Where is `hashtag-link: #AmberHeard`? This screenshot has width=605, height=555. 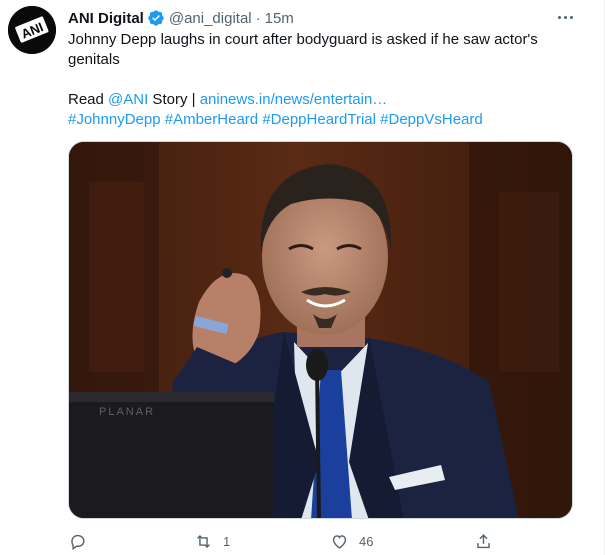 hashtag-link: #AmberHeard is located at coordinates (211, 119).